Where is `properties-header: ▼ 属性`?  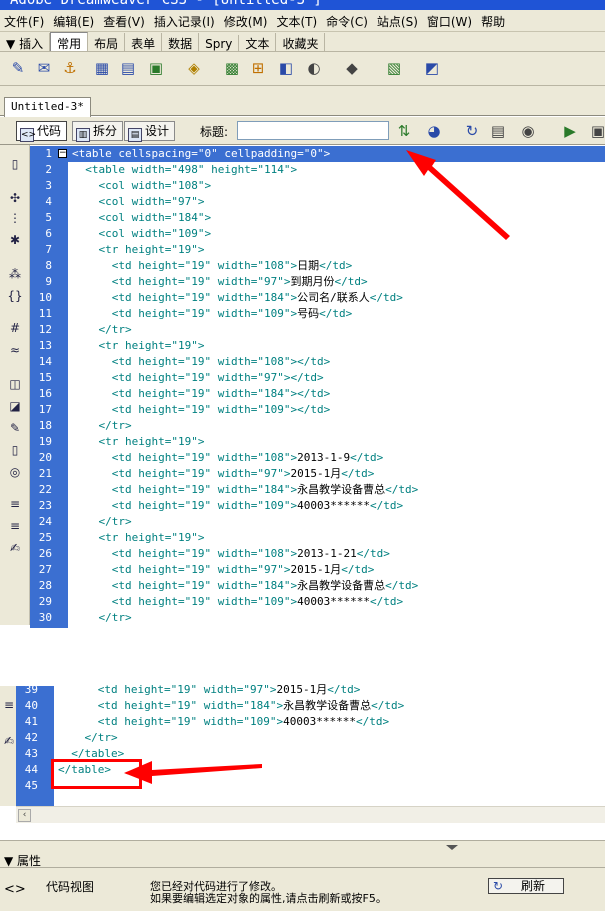
properties-header: ▼ 属性 is located at coordinates (302, 859).